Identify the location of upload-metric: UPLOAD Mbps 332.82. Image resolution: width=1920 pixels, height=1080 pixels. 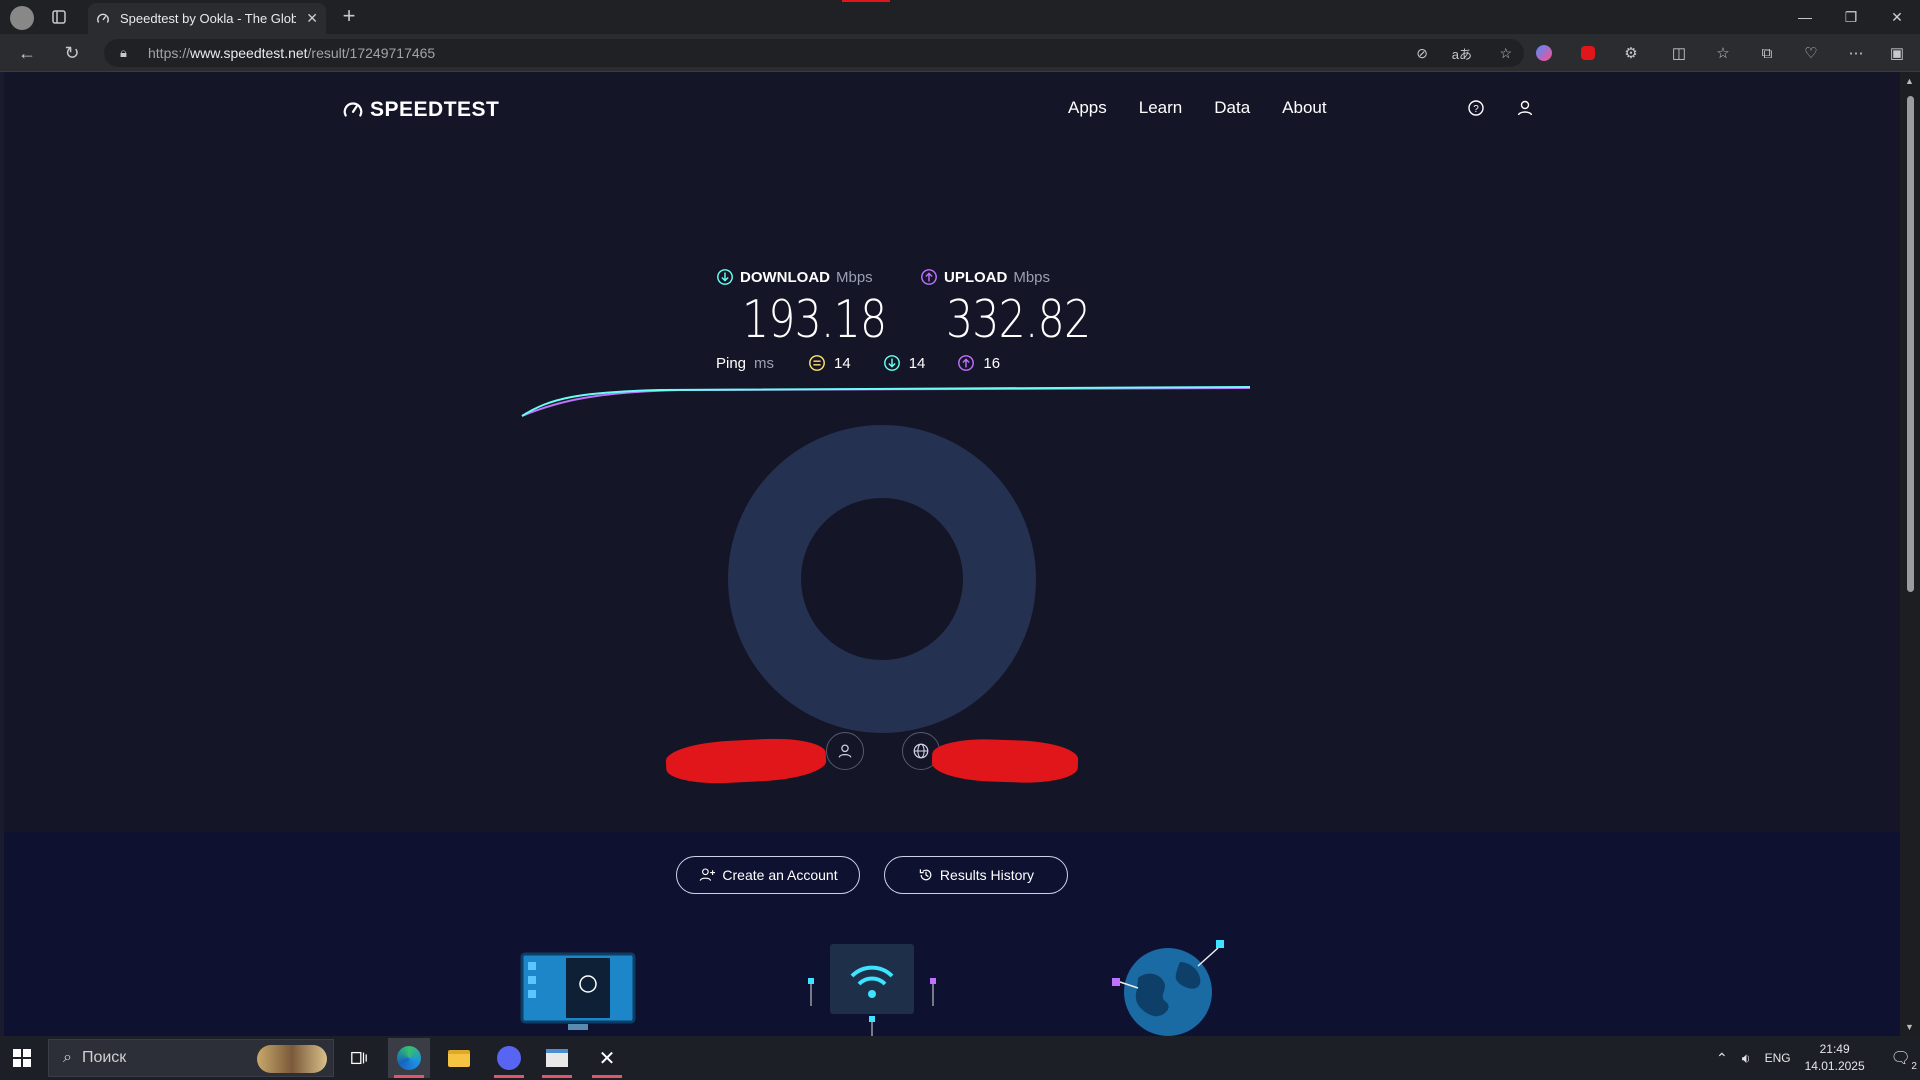
(1021, 309).